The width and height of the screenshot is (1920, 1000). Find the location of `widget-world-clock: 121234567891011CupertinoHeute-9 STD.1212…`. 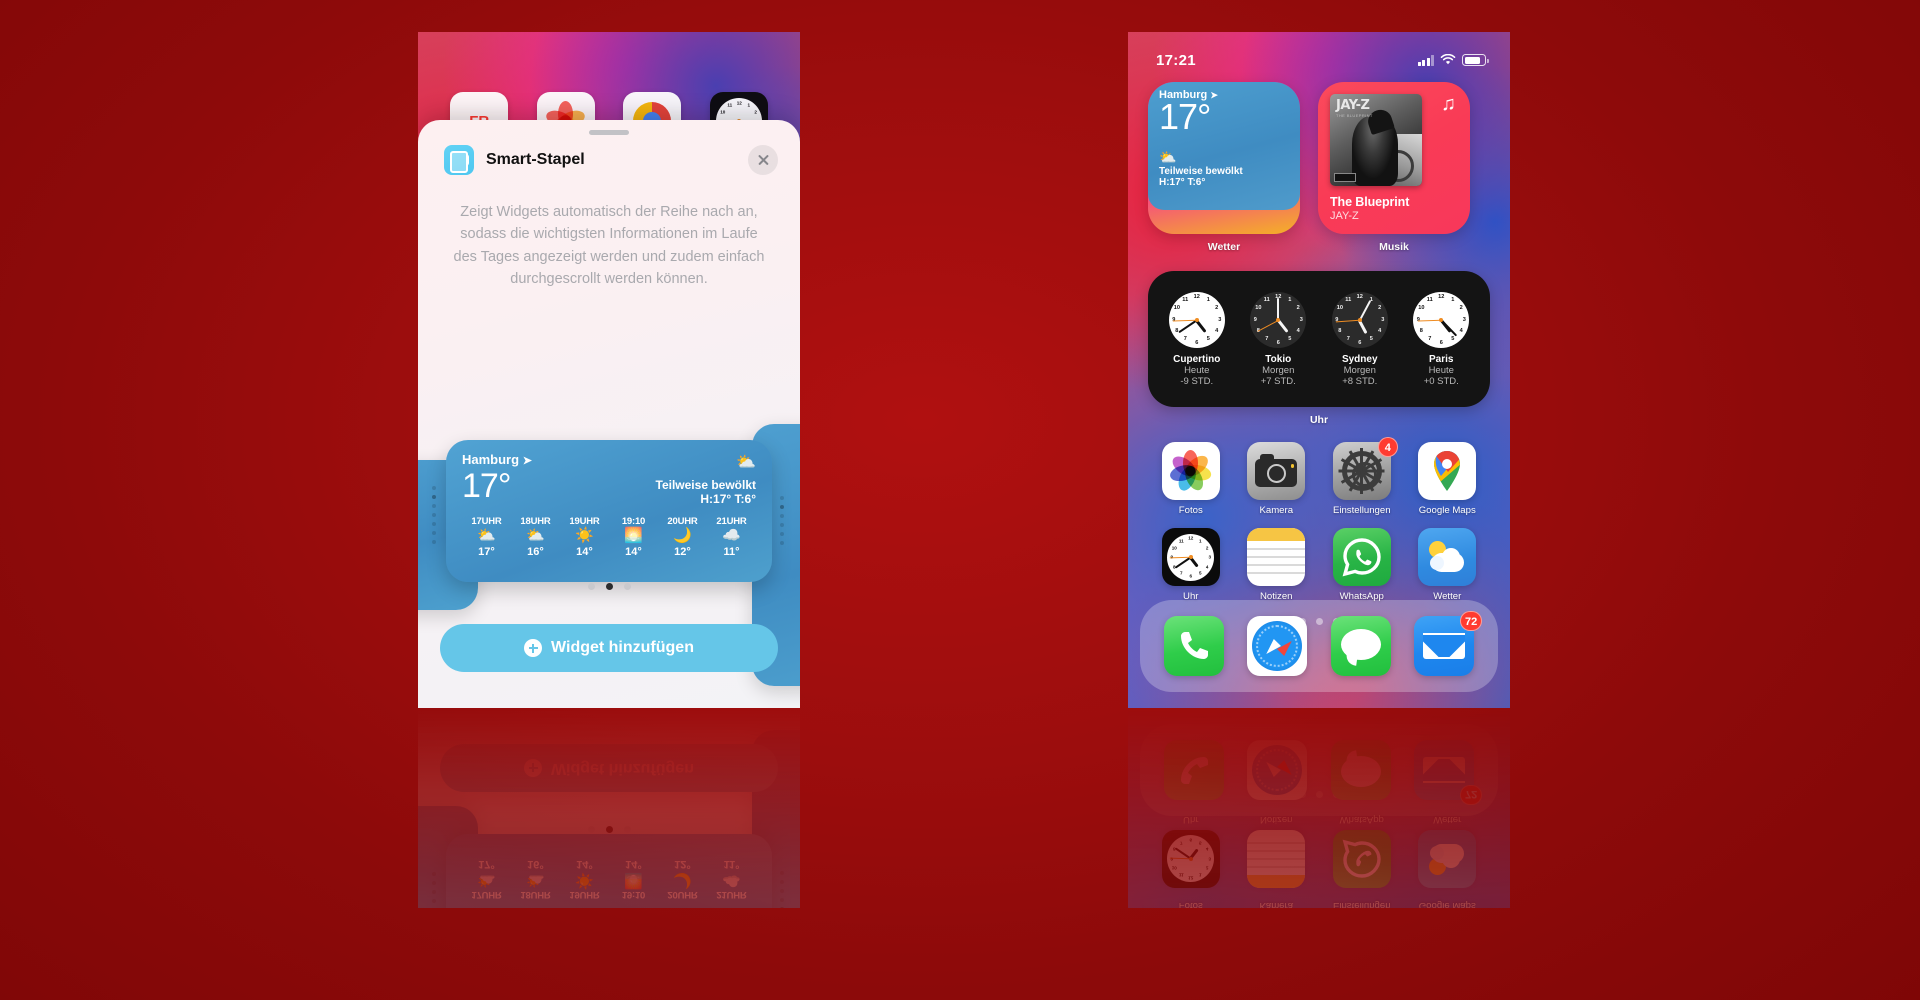

widget-world-clock: 121234567891011CupertinoHeute-9 STD.1212… is located at coordinates (1319, 339).